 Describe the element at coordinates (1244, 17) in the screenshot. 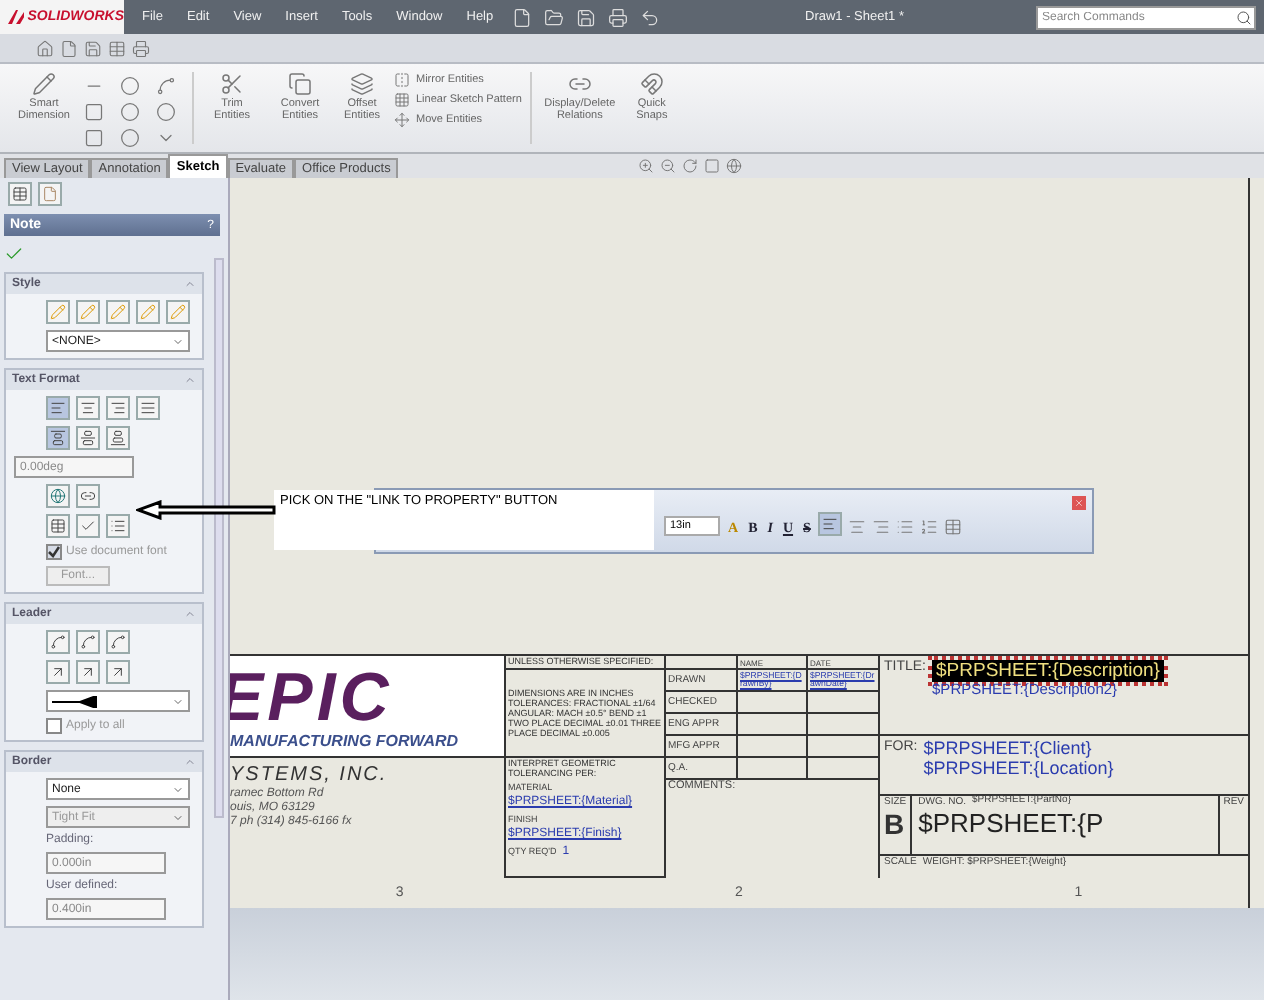

I see `search-icon` at that location.